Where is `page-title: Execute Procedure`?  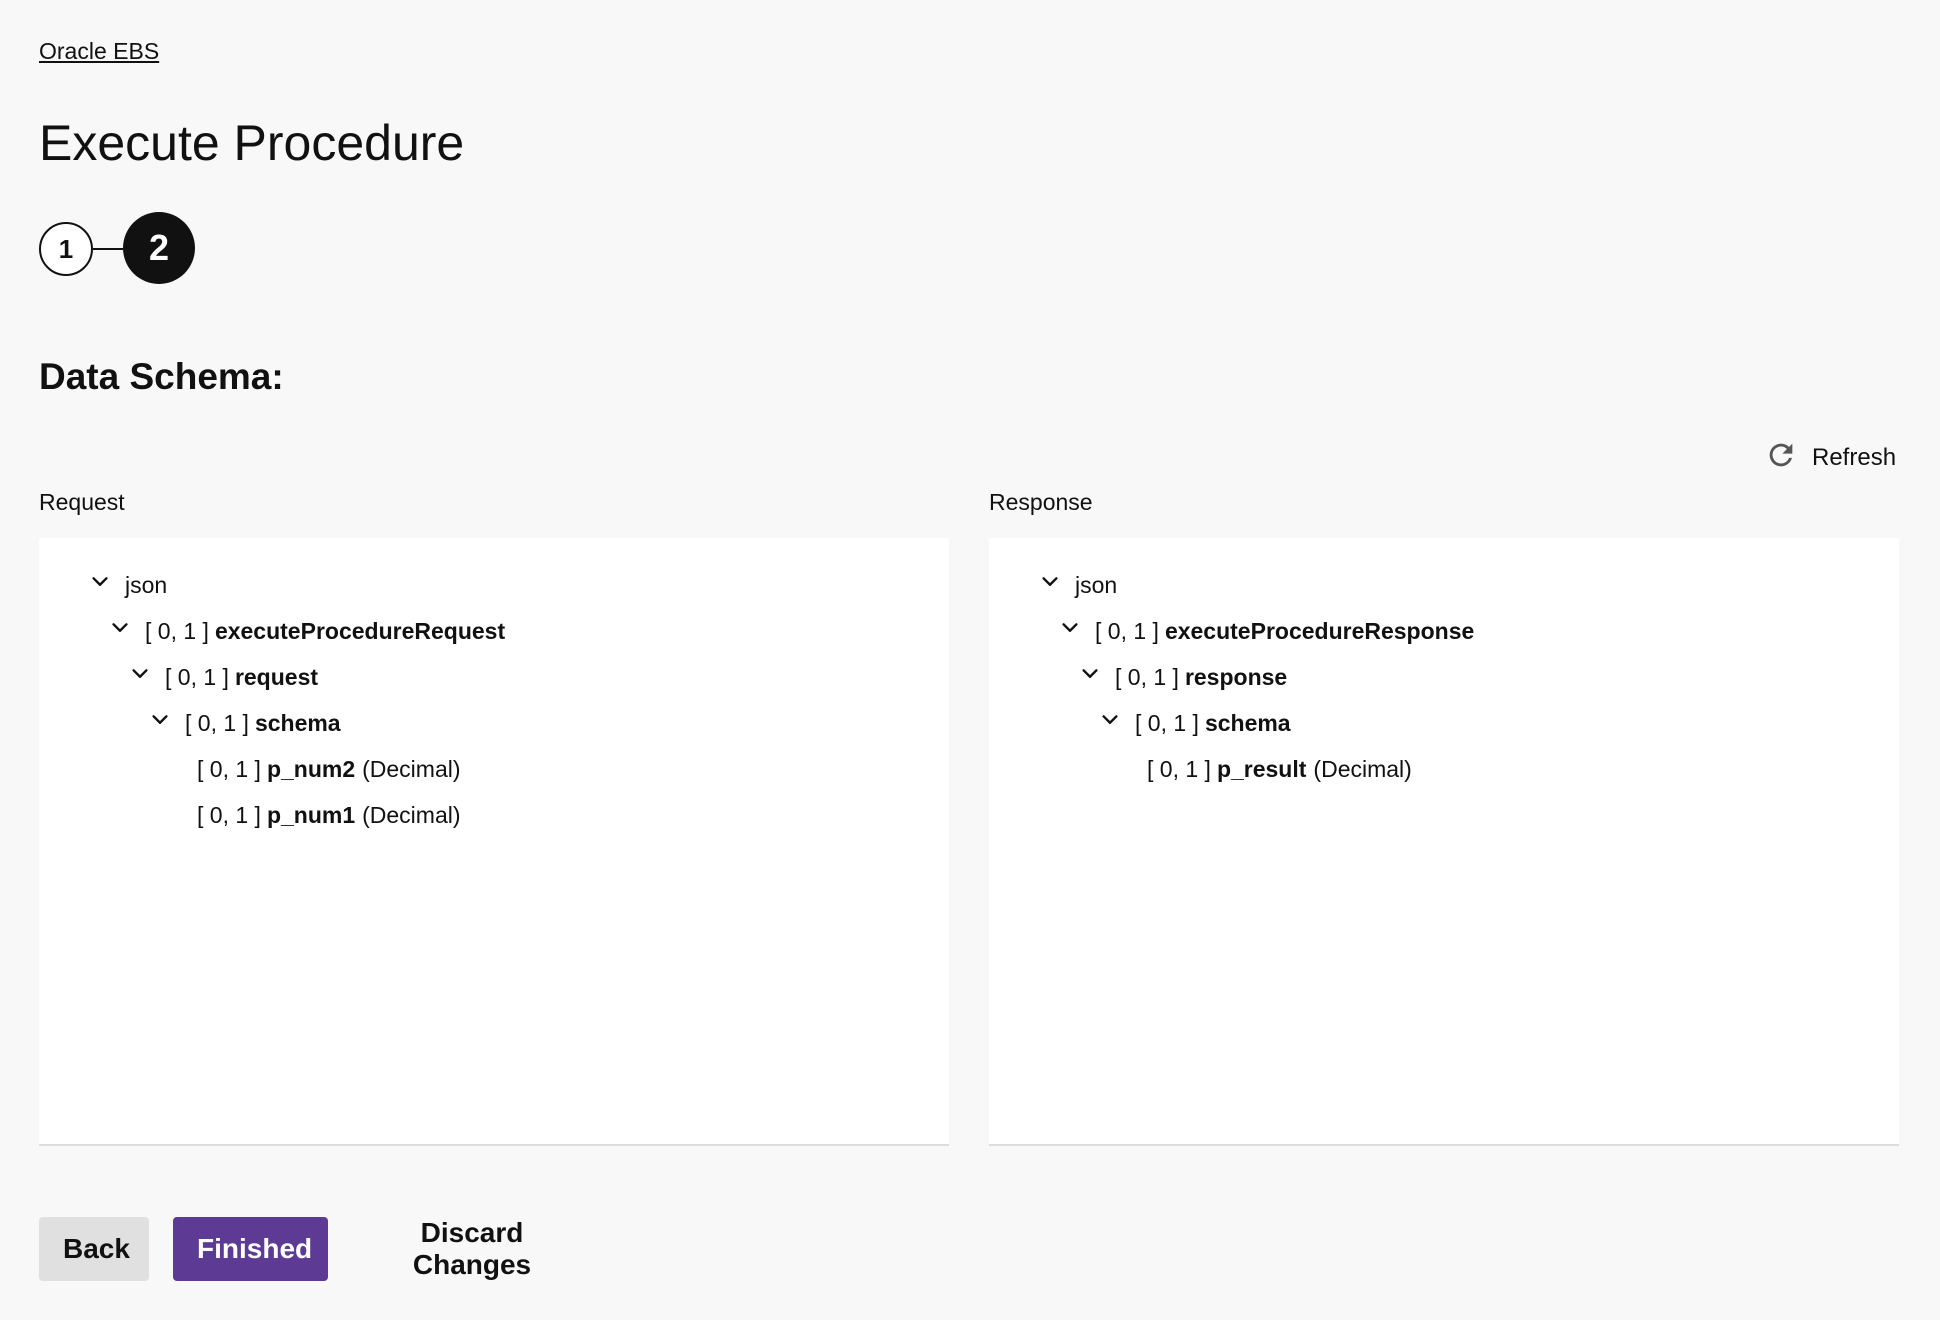 page-title: Execute Procedure is located at coordinates (252, 143).